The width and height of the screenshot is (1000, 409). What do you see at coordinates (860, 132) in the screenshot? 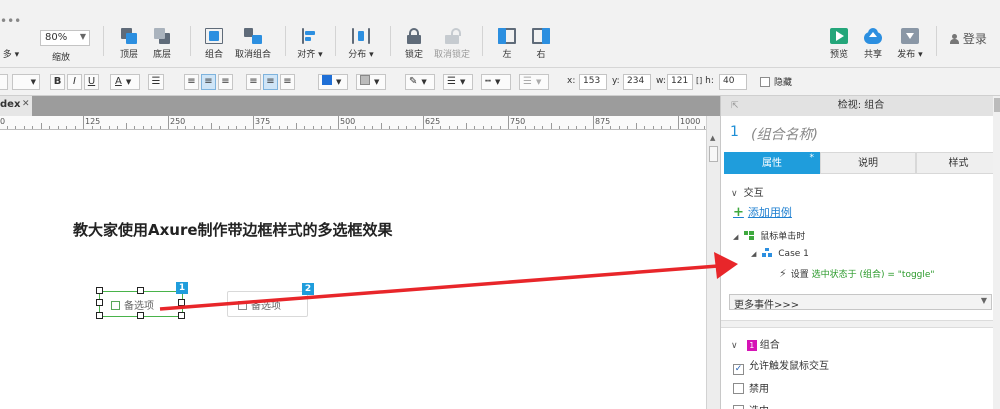
I see `group-name-row: 1 (组合名称)` at bounding box center [860, 132].